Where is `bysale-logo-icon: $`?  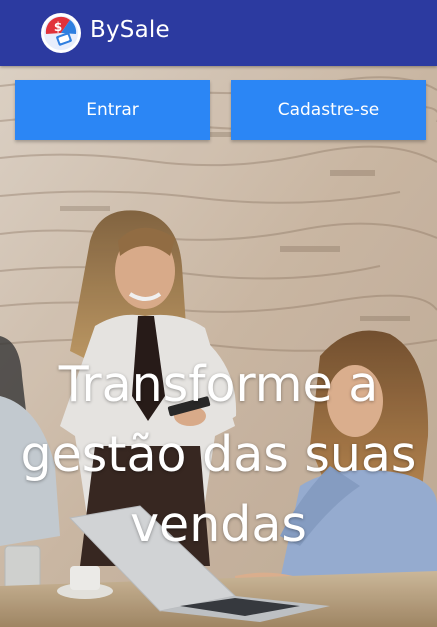 bysale-logo-icon: $ is located at coordinates (61, 33).